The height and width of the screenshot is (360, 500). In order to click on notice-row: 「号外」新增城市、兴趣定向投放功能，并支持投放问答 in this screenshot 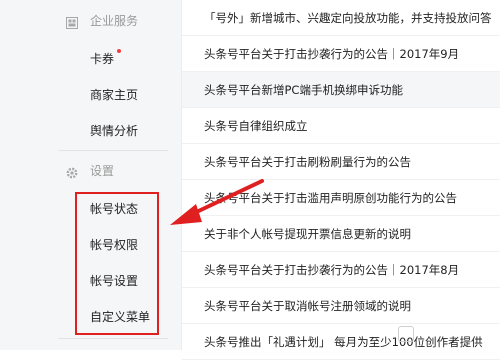, I will do `click(341, 18)`.